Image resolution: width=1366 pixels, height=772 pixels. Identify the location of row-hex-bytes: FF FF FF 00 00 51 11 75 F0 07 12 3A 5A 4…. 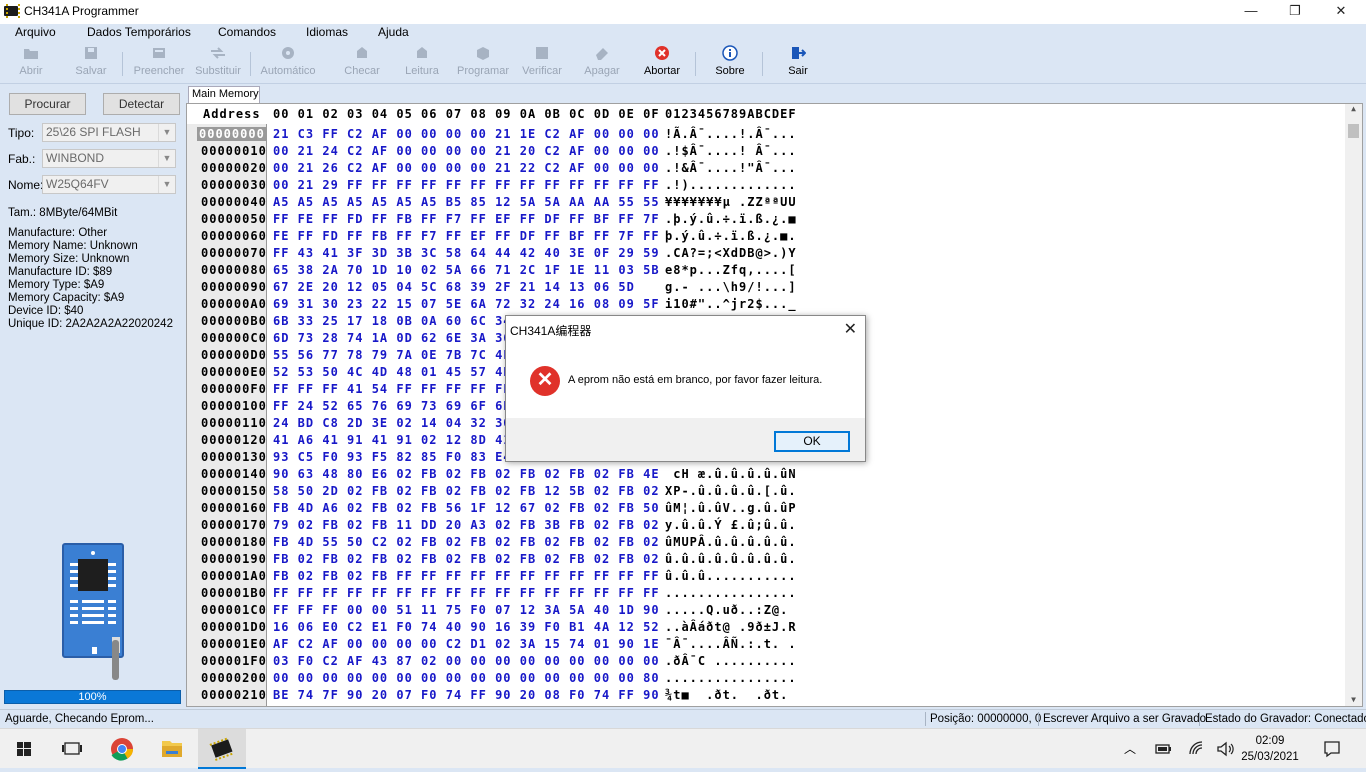
(466, 610).